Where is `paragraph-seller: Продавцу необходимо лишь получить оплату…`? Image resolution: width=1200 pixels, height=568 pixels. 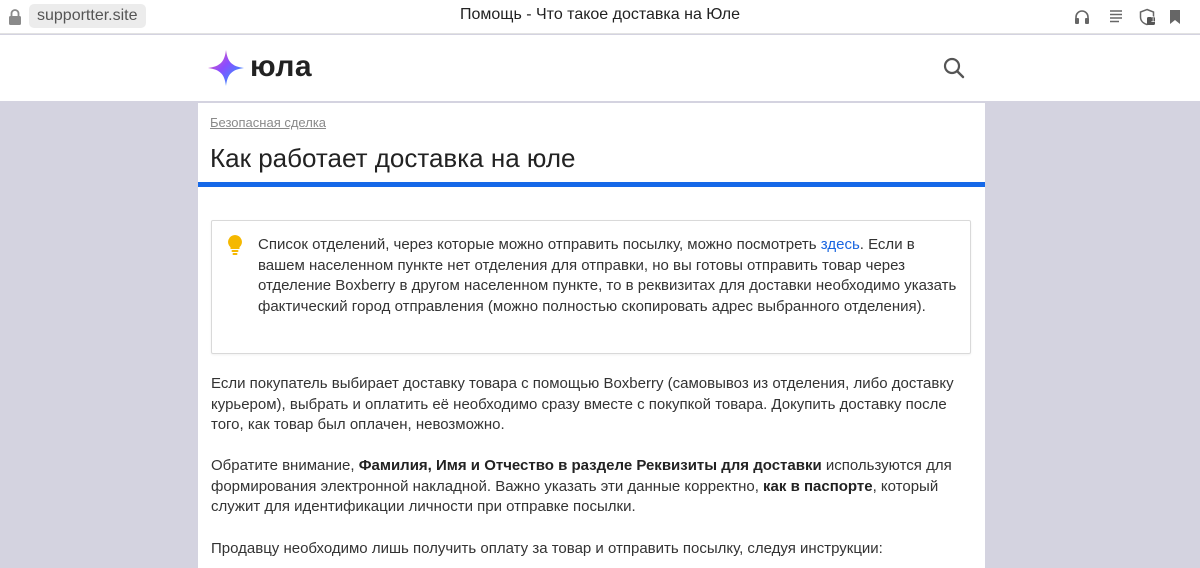 paragraph-seller: Продавцу необходимо лишь получить оплату… is located at coordinates (547, 548).